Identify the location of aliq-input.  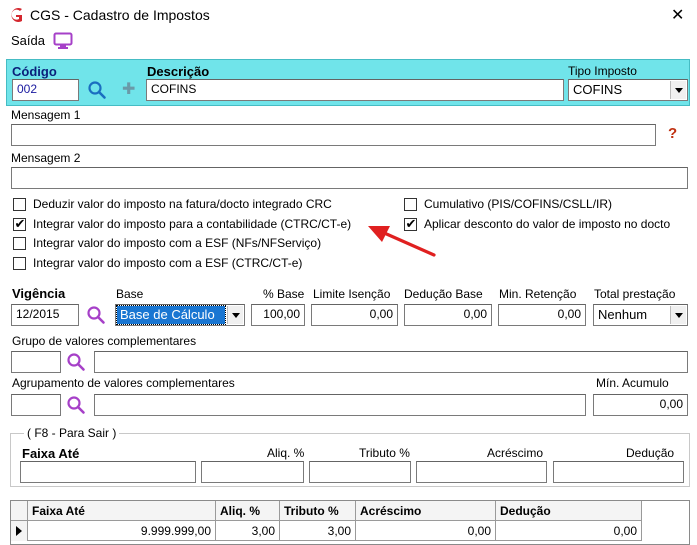
(252, 472).